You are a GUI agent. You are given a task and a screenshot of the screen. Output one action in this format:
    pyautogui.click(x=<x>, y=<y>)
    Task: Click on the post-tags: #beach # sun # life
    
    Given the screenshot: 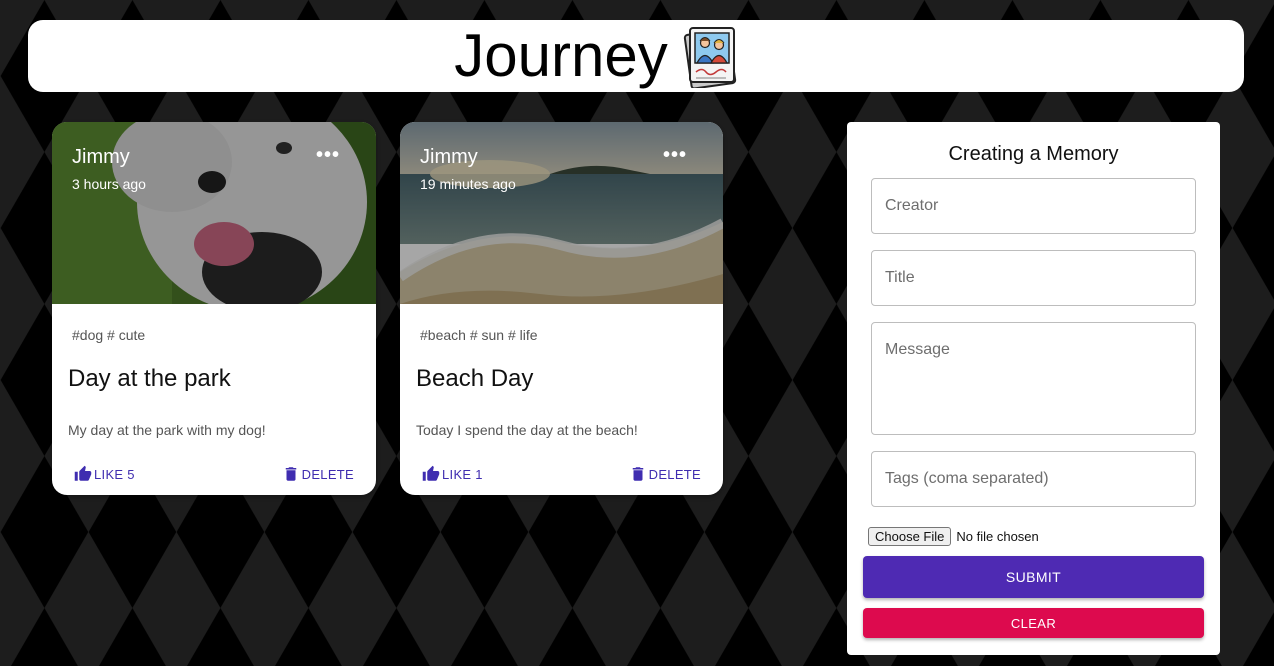 What is the action you would take?
    pyautogui.click(x=479, y=335)
    